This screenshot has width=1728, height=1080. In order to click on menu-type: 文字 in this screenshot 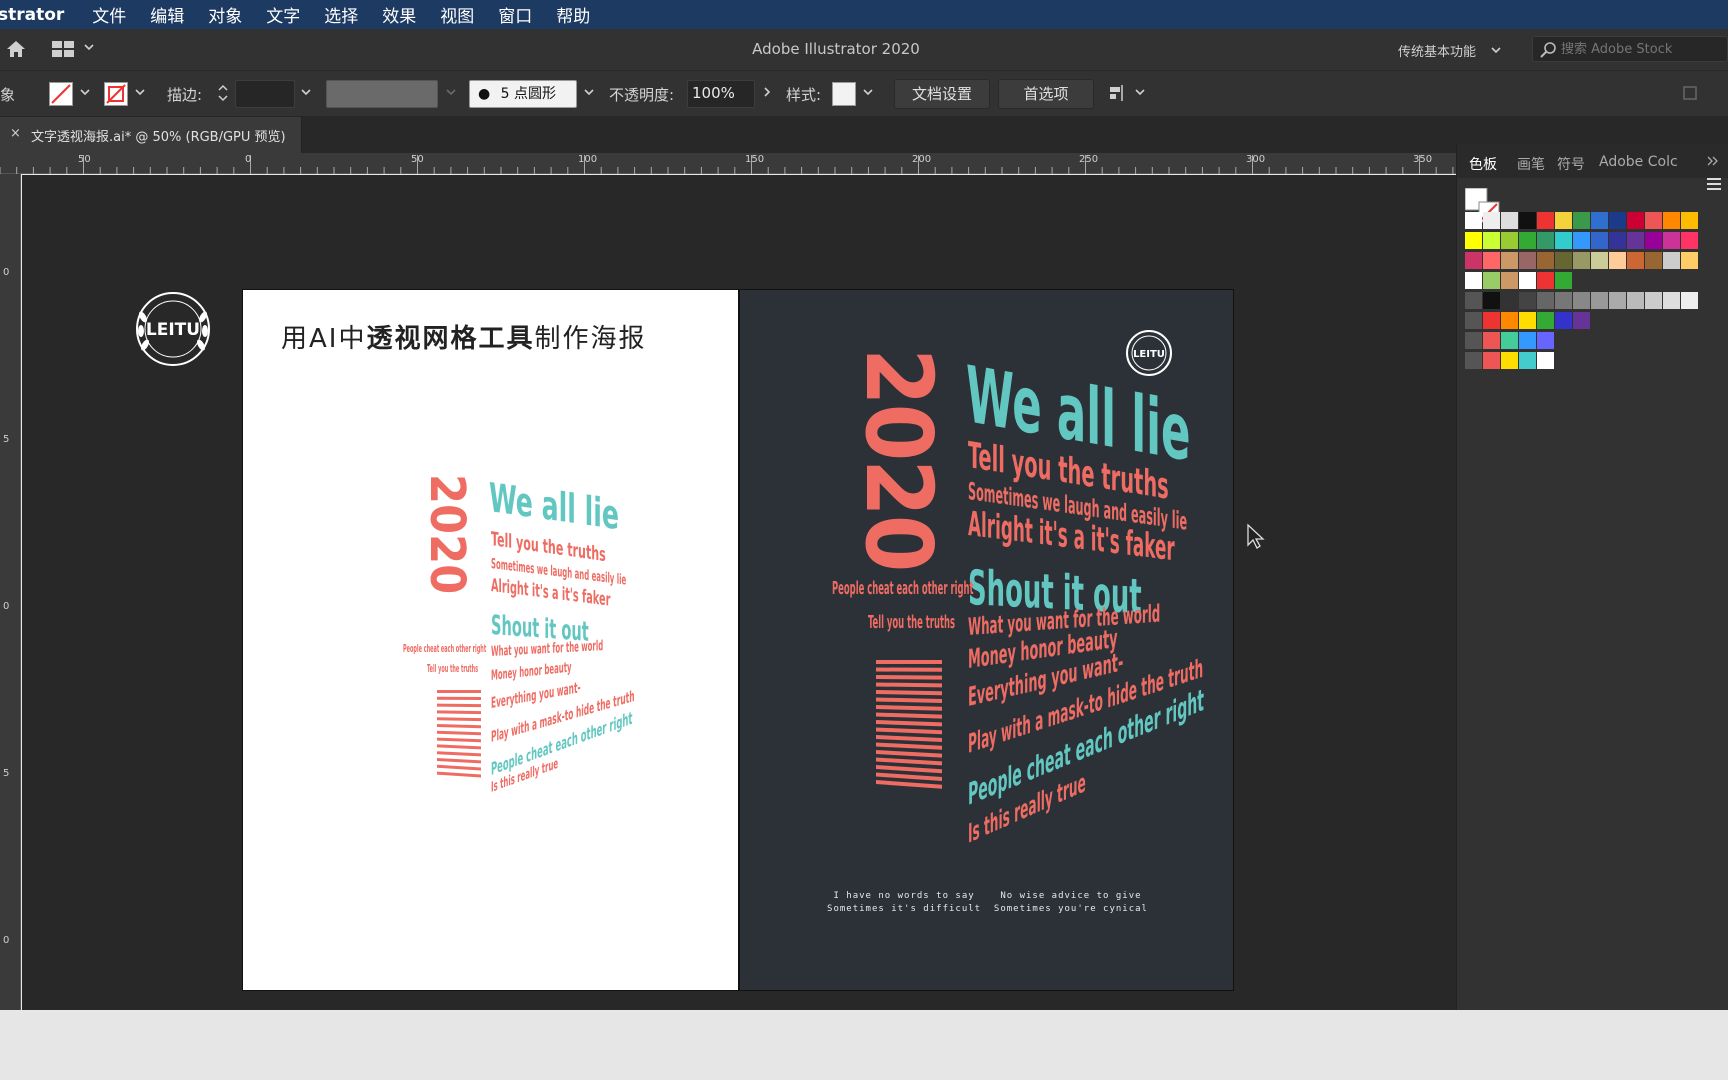, I will do `click(283, 14)`.